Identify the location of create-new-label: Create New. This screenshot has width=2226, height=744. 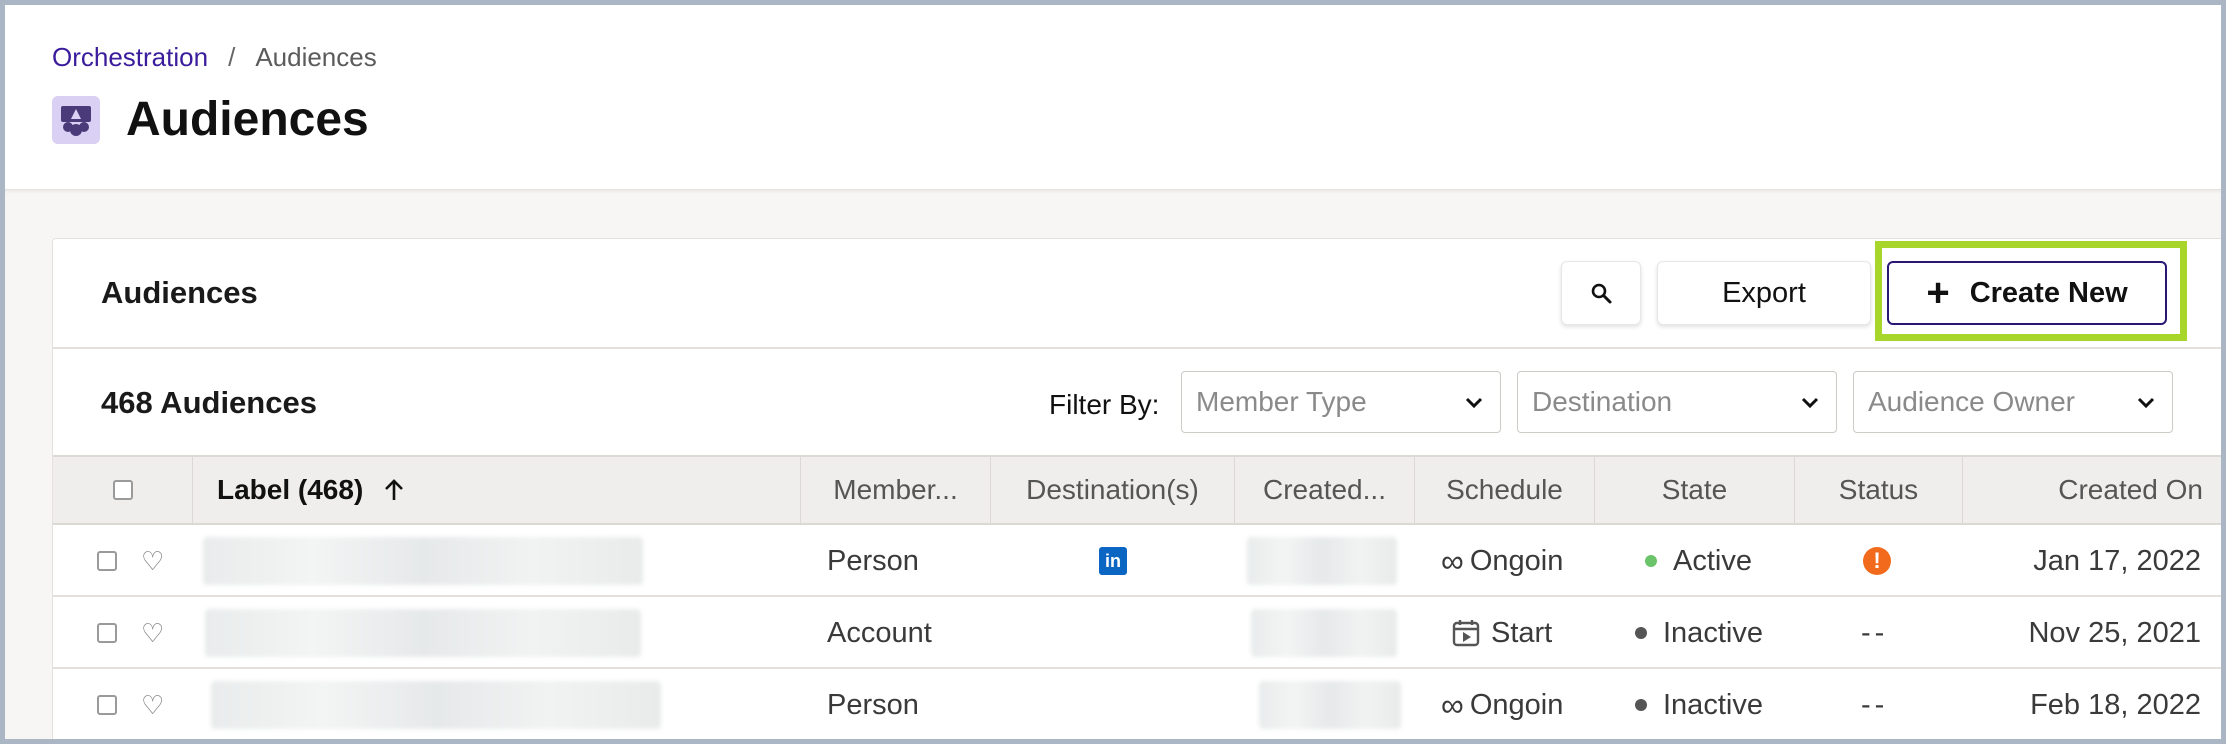
(2048, 292).